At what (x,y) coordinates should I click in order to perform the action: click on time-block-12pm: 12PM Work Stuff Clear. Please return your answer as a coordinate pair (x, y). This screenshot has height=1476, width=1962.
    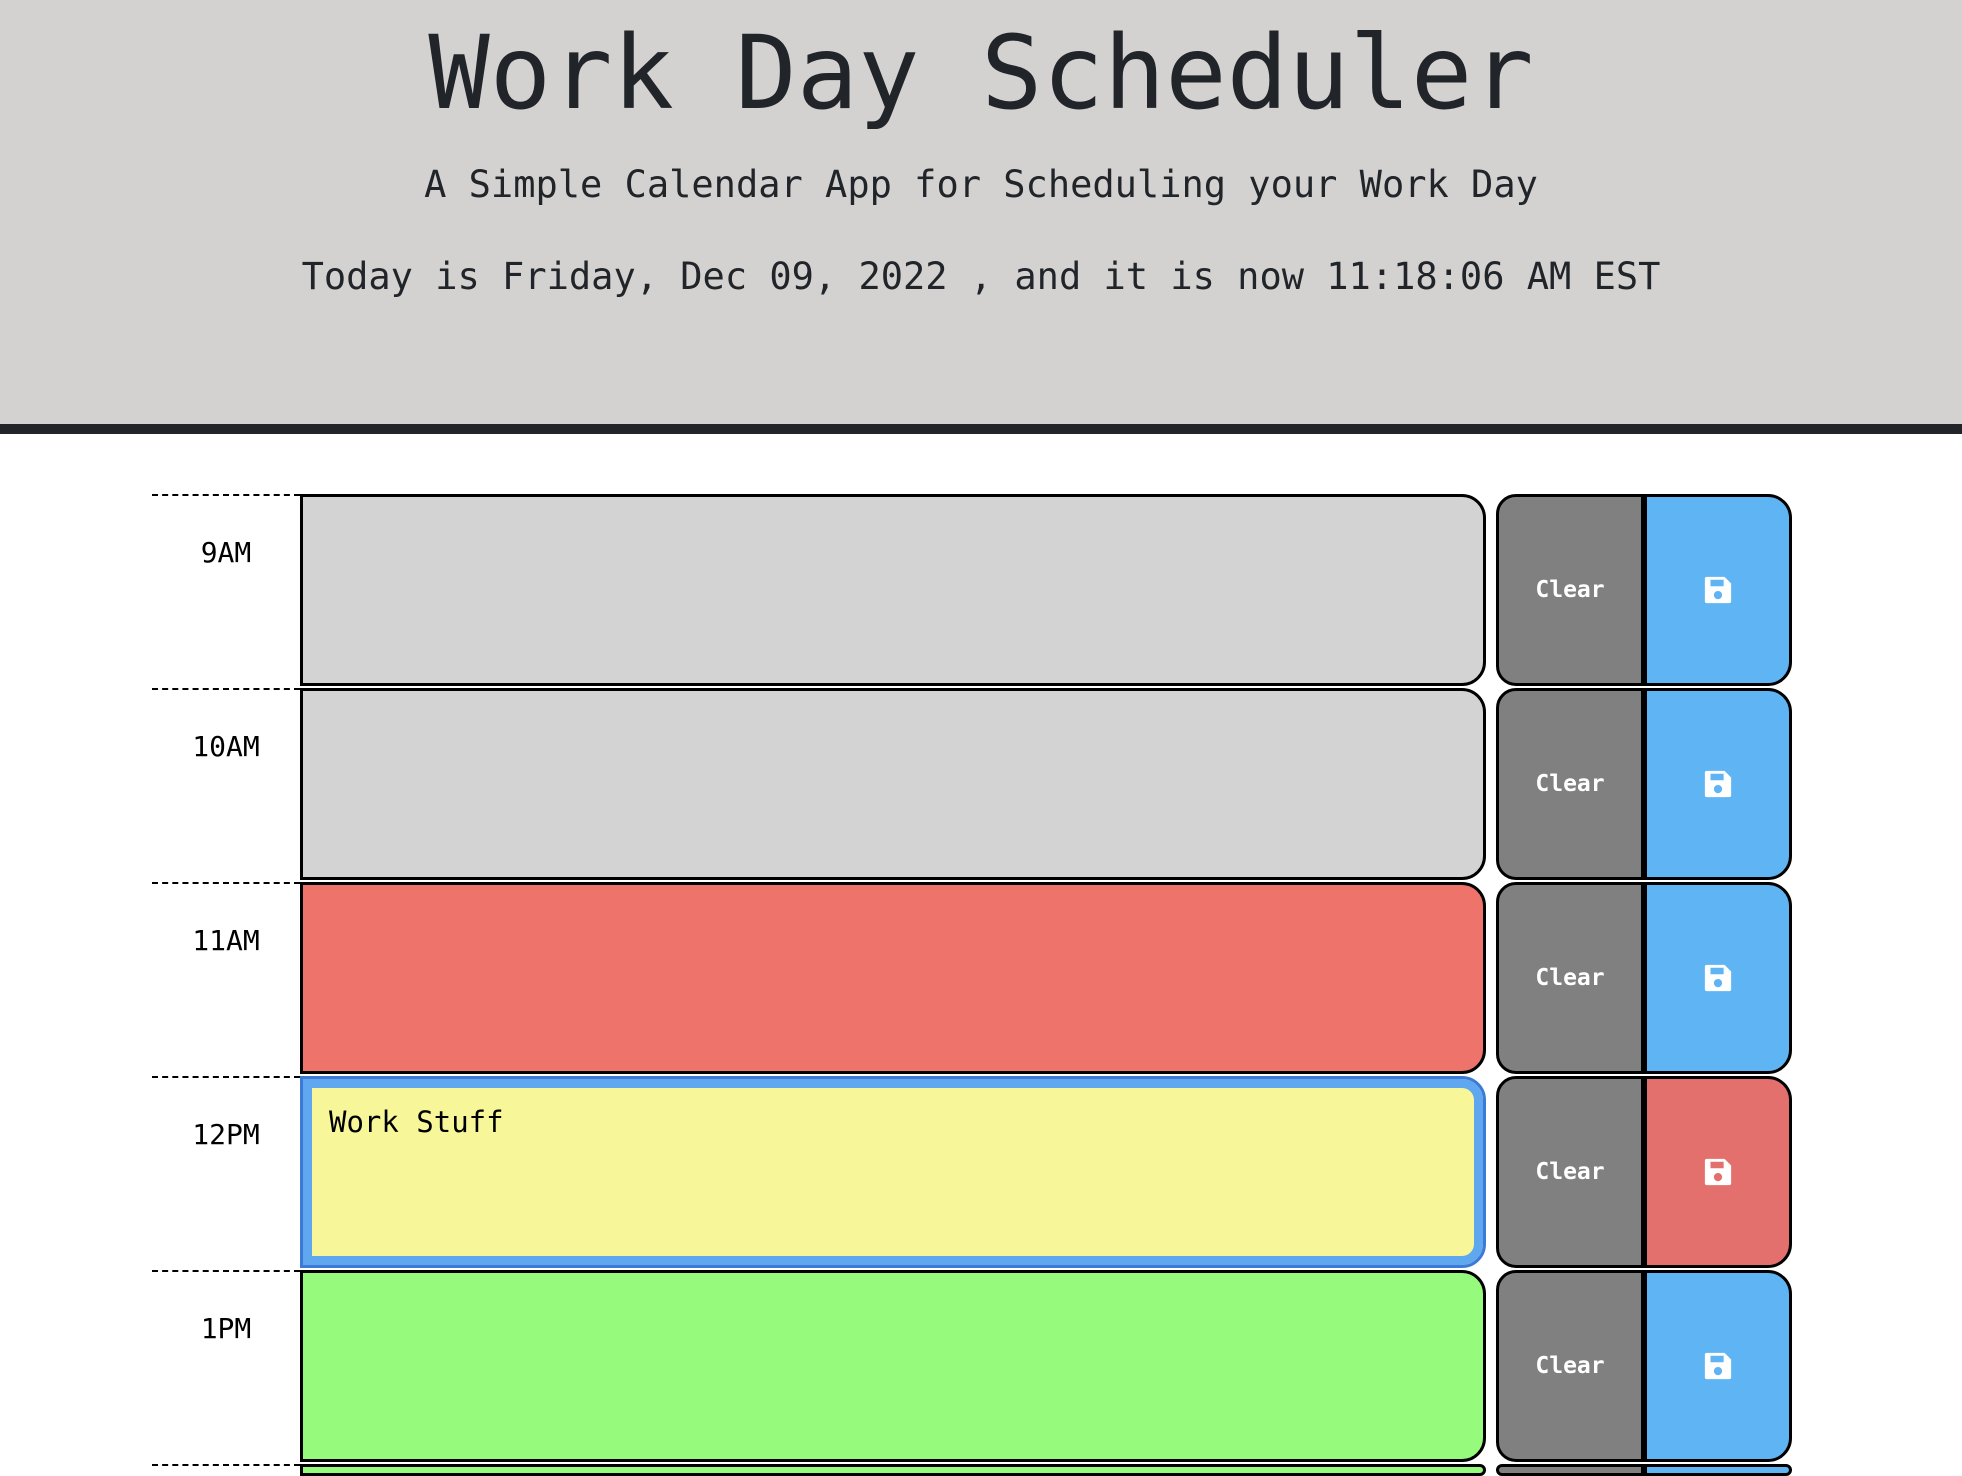
    Looking at the image, I should click on (972, 1173).